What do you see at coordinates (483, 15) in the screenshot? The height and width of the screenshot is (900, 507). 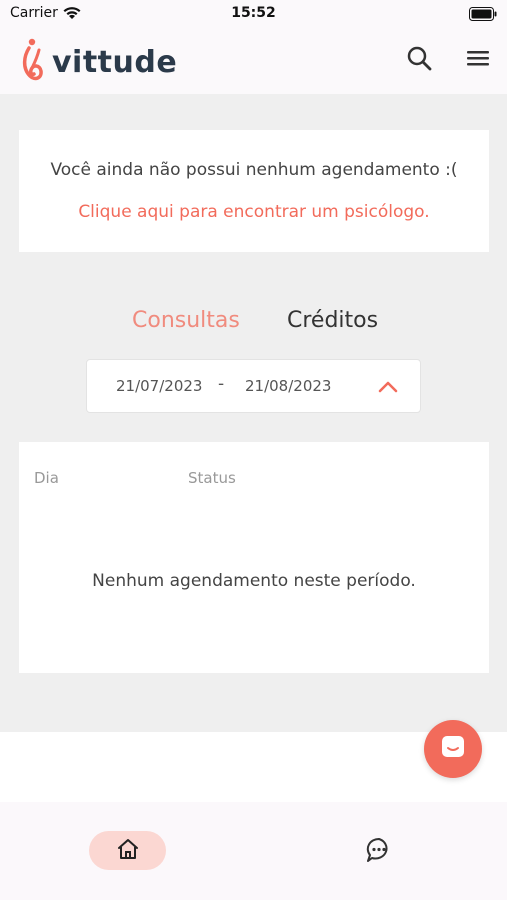 I see `battery-icon` at bounding box center [483, 15].